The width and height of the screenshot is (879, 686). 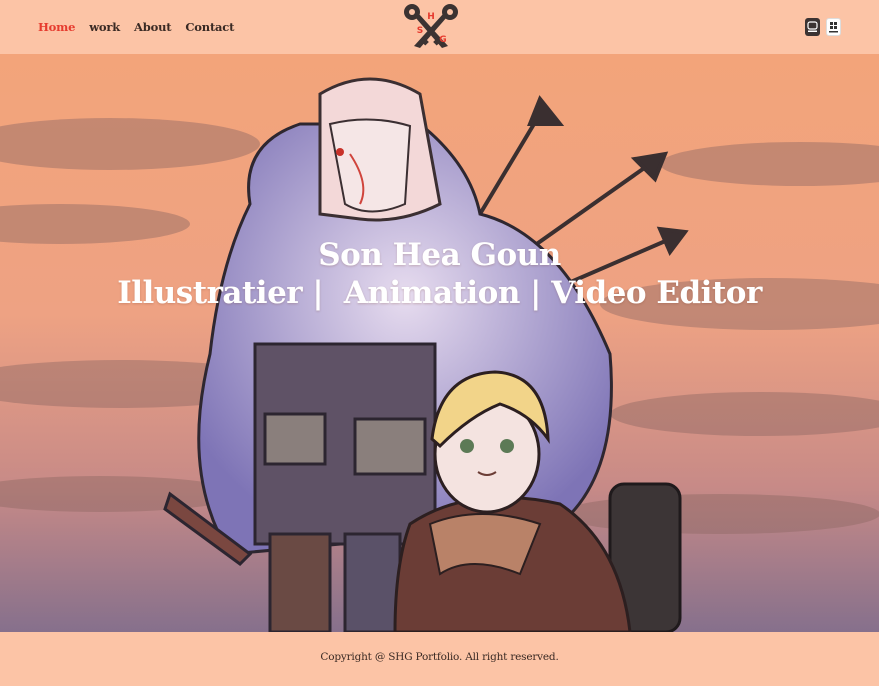 I want to click on blog-icon, so click(x=812, y=27).